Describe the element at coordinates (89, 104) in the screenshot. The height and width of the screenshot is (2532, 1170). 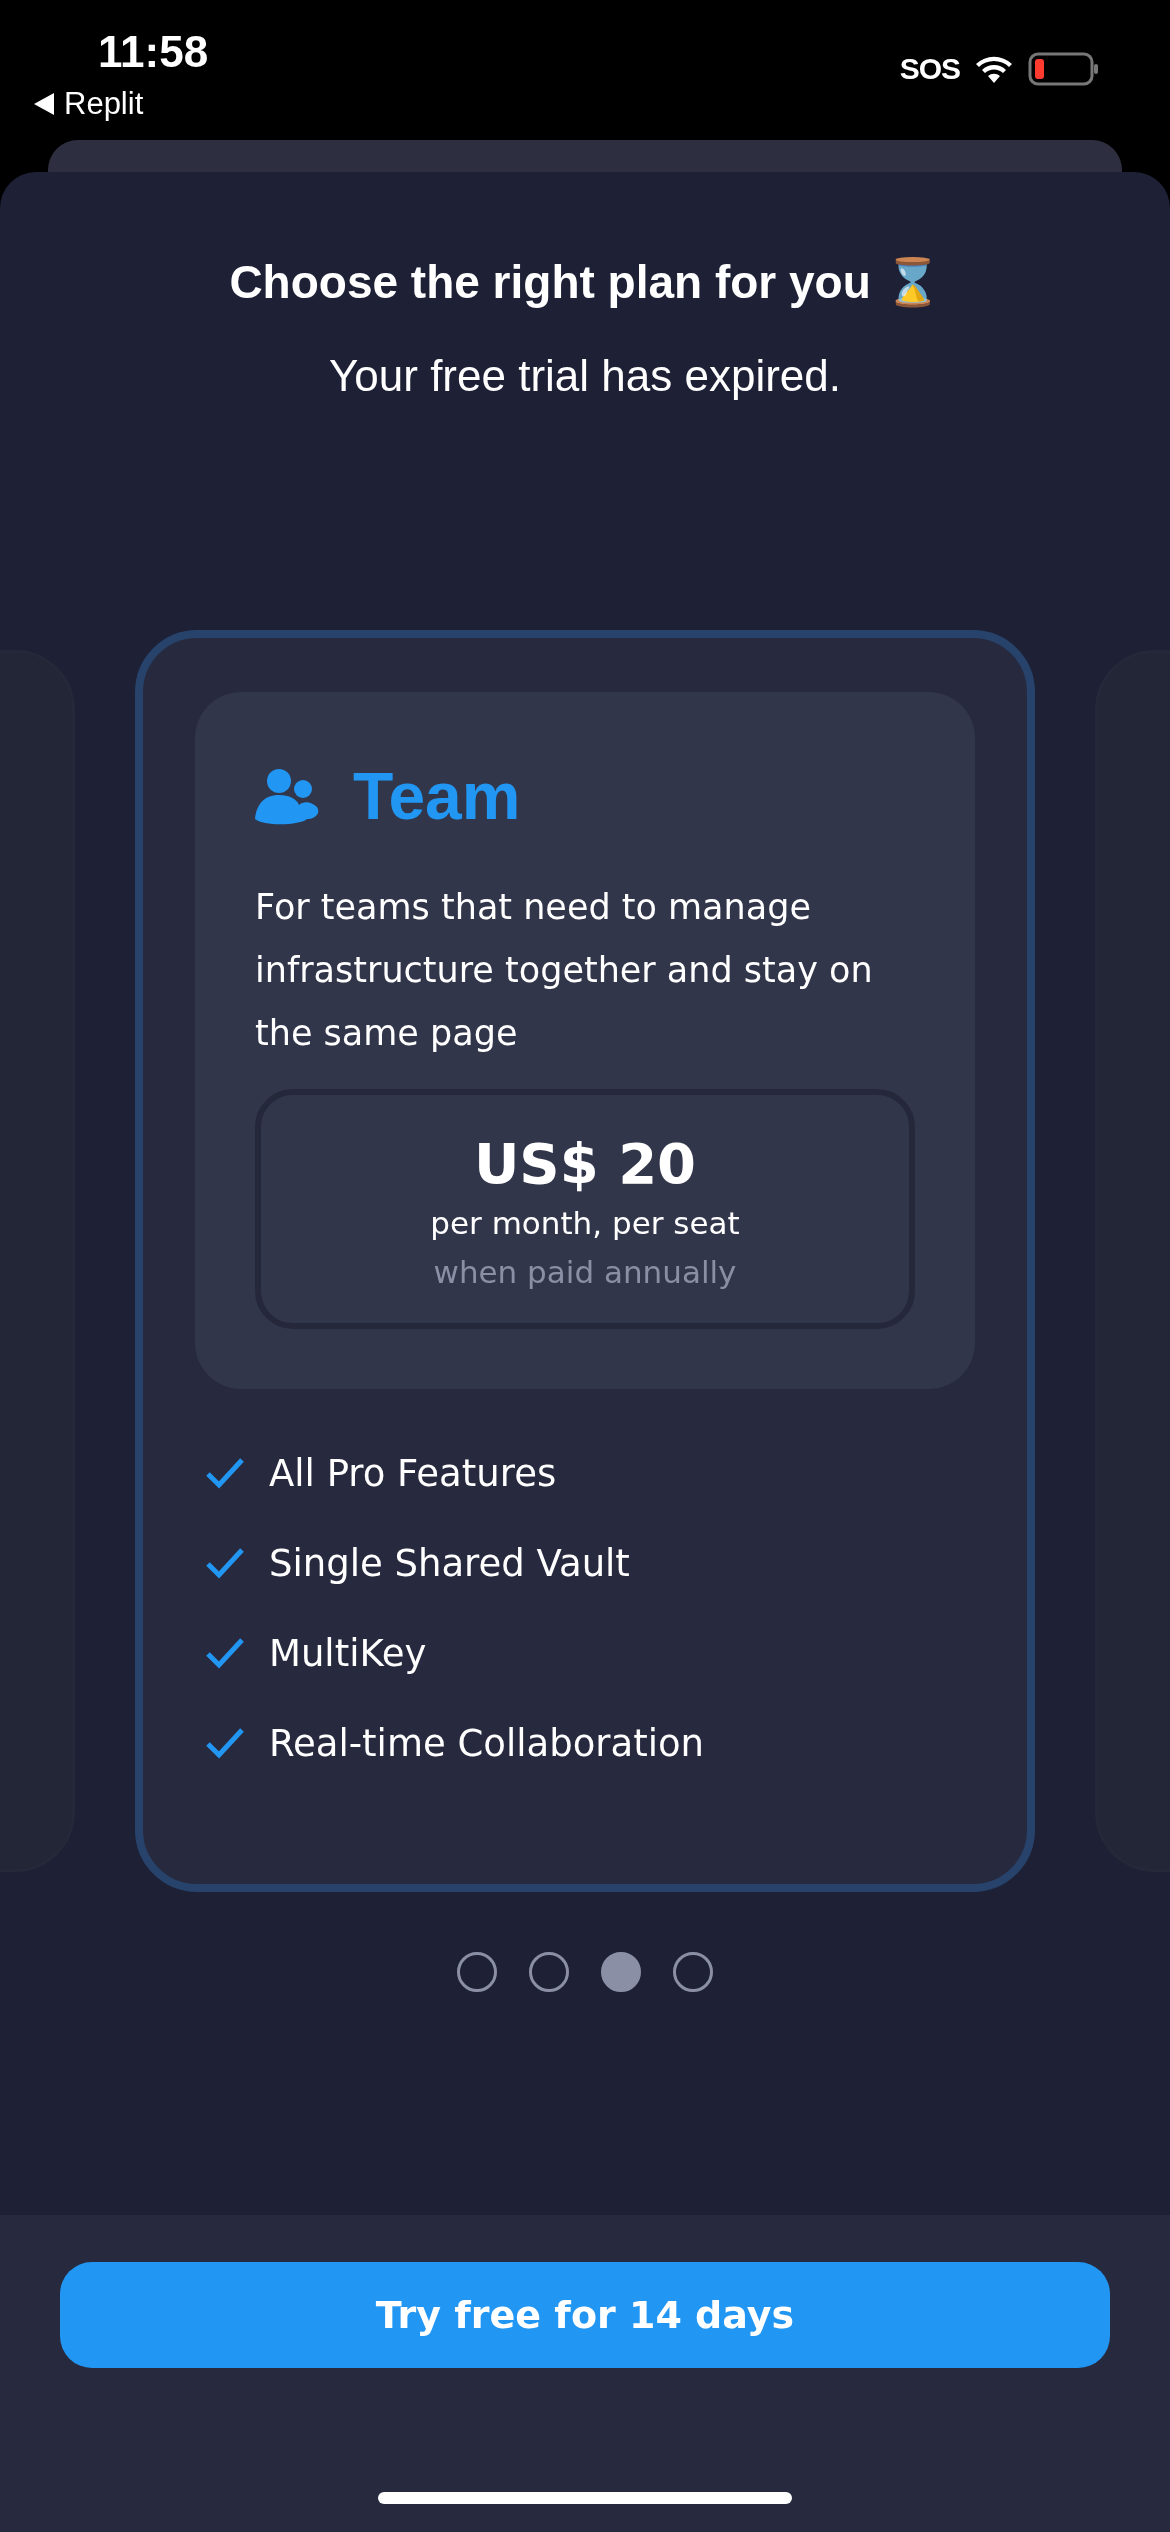
I see `back-link: Replit` at that location.